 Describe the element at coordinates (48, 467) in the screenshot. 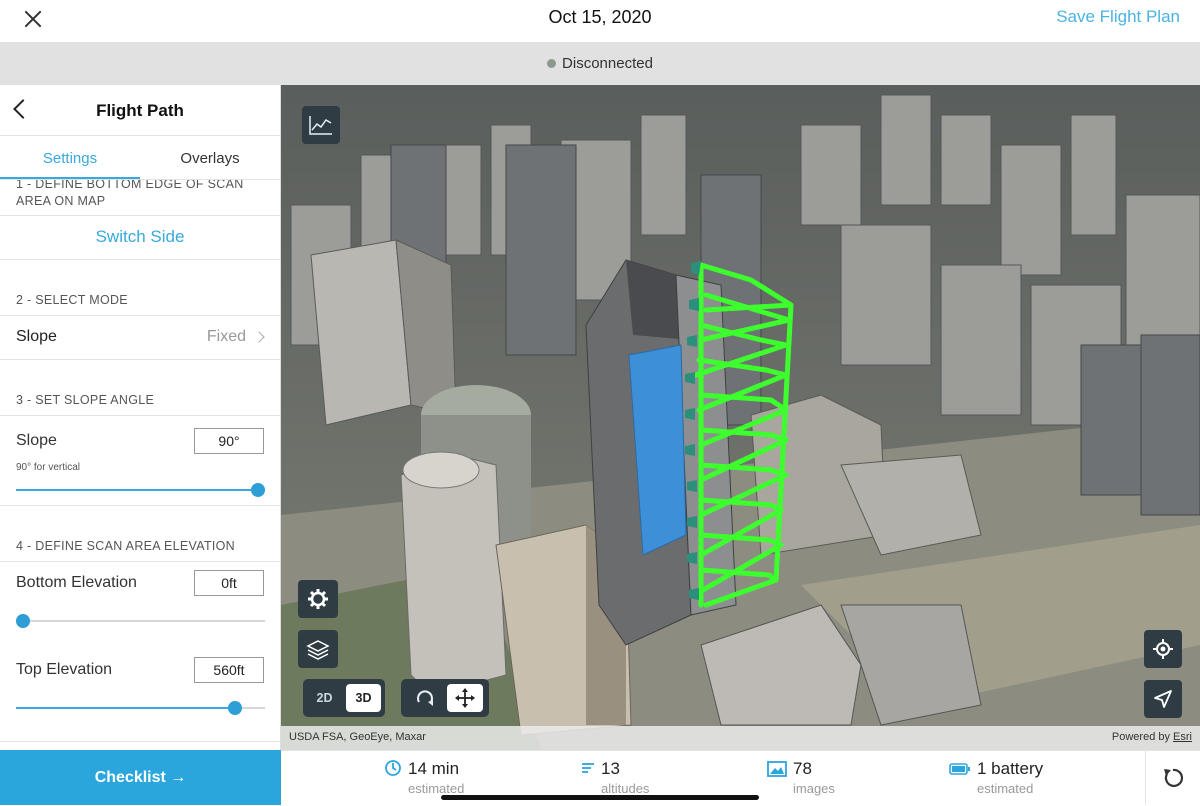

I see `slope-hint: 90° for vertical` at that location.